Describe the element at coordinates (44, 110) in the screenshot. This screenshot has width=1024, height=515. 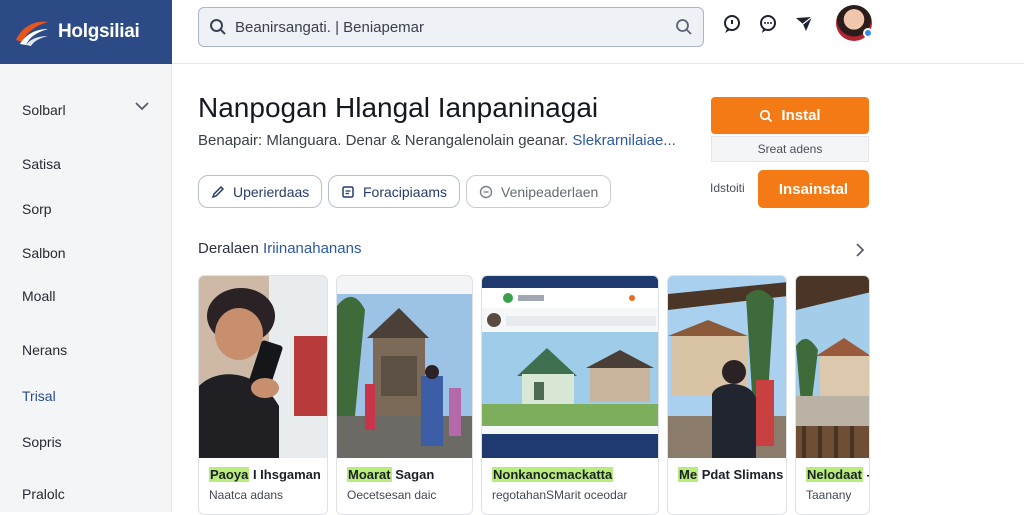
I see `sidebar-item-0: Solbarl` at that location.